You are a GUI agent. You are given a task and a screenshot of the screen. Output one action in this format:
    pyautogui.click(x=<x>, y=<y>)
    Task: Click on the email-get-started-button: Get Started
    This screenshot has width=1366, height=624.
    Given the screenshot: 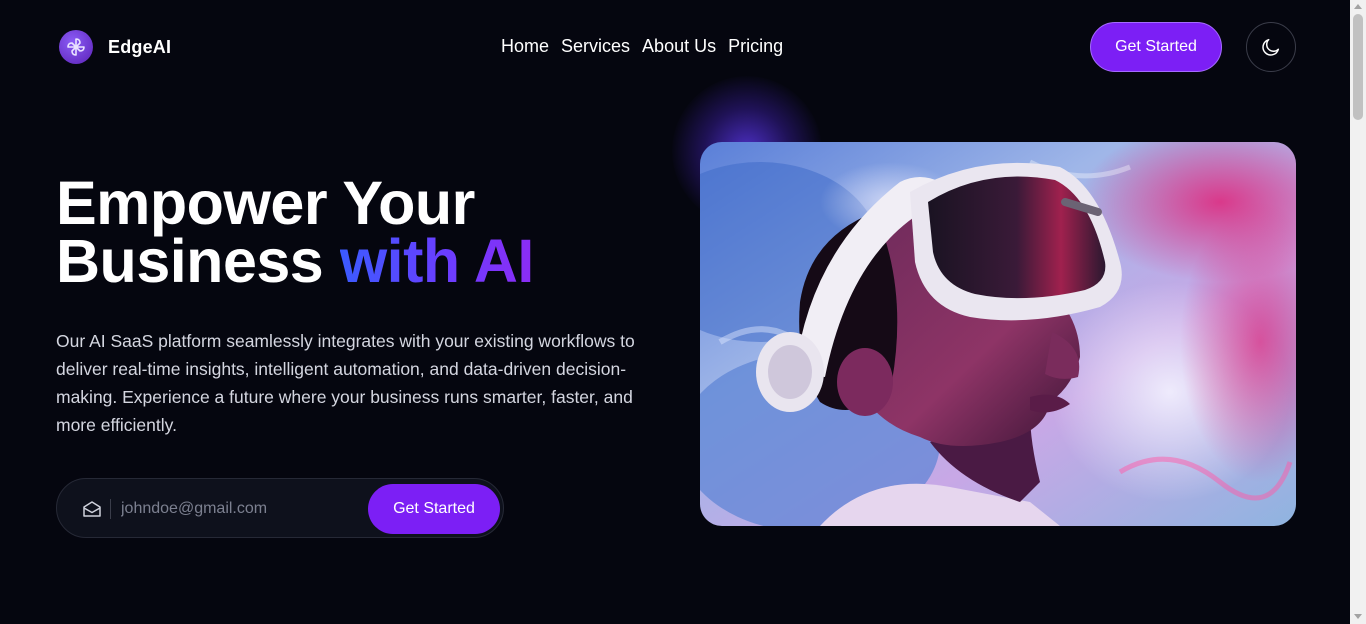 What is the action you would take?
    pyautogui.click(x=434, y=509)
    